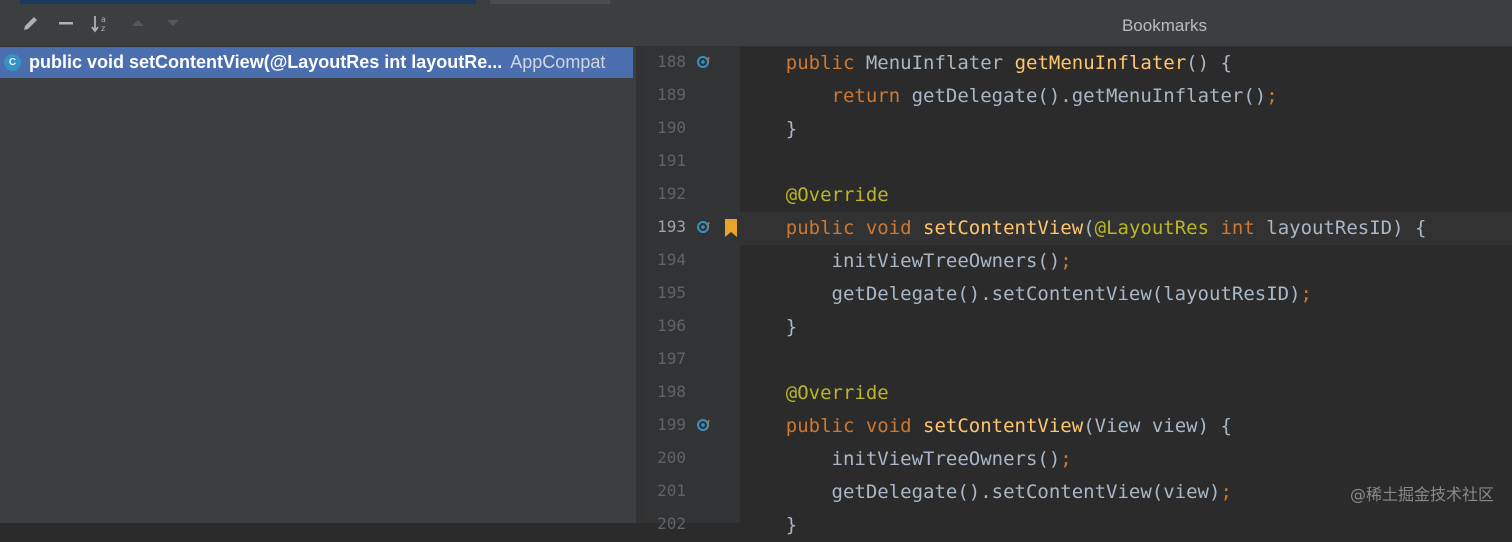  Describe the element at coordinates (692, 63) in the screenshot. I see `gutter-line: 188 ↑` at that location.